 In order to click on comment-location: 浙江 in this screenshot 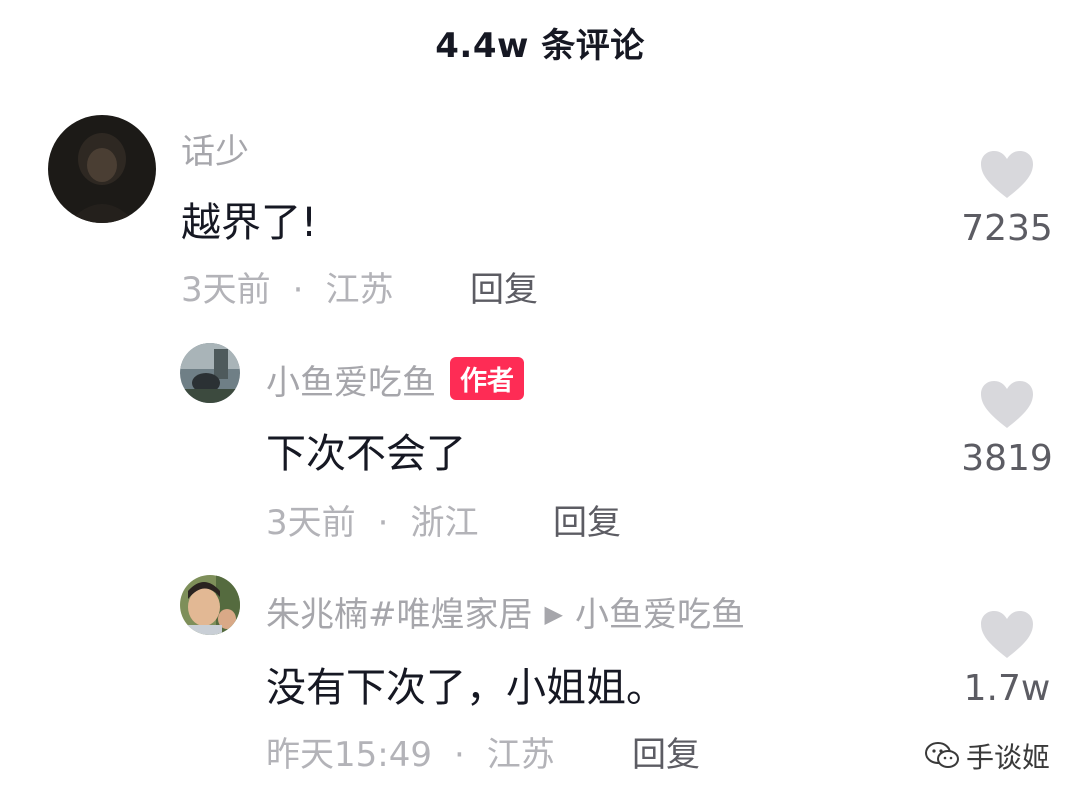, I will do `click(444, 523)`.